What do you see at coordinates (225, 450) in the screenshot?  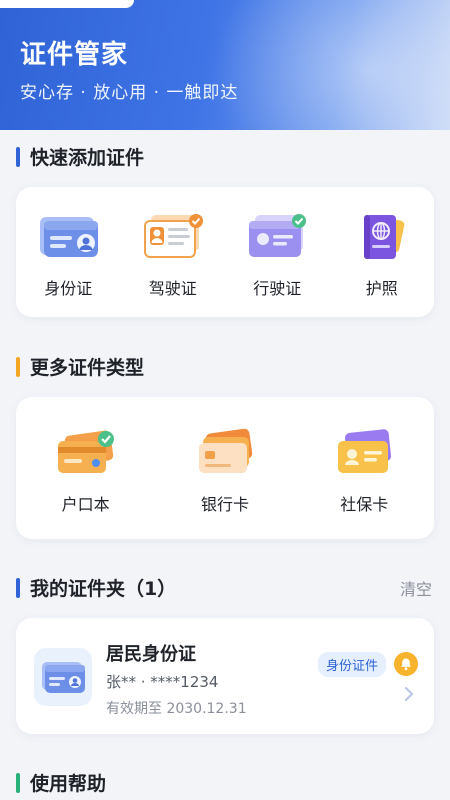 I see `bank-card-icon` at bounding box center [225, 450].